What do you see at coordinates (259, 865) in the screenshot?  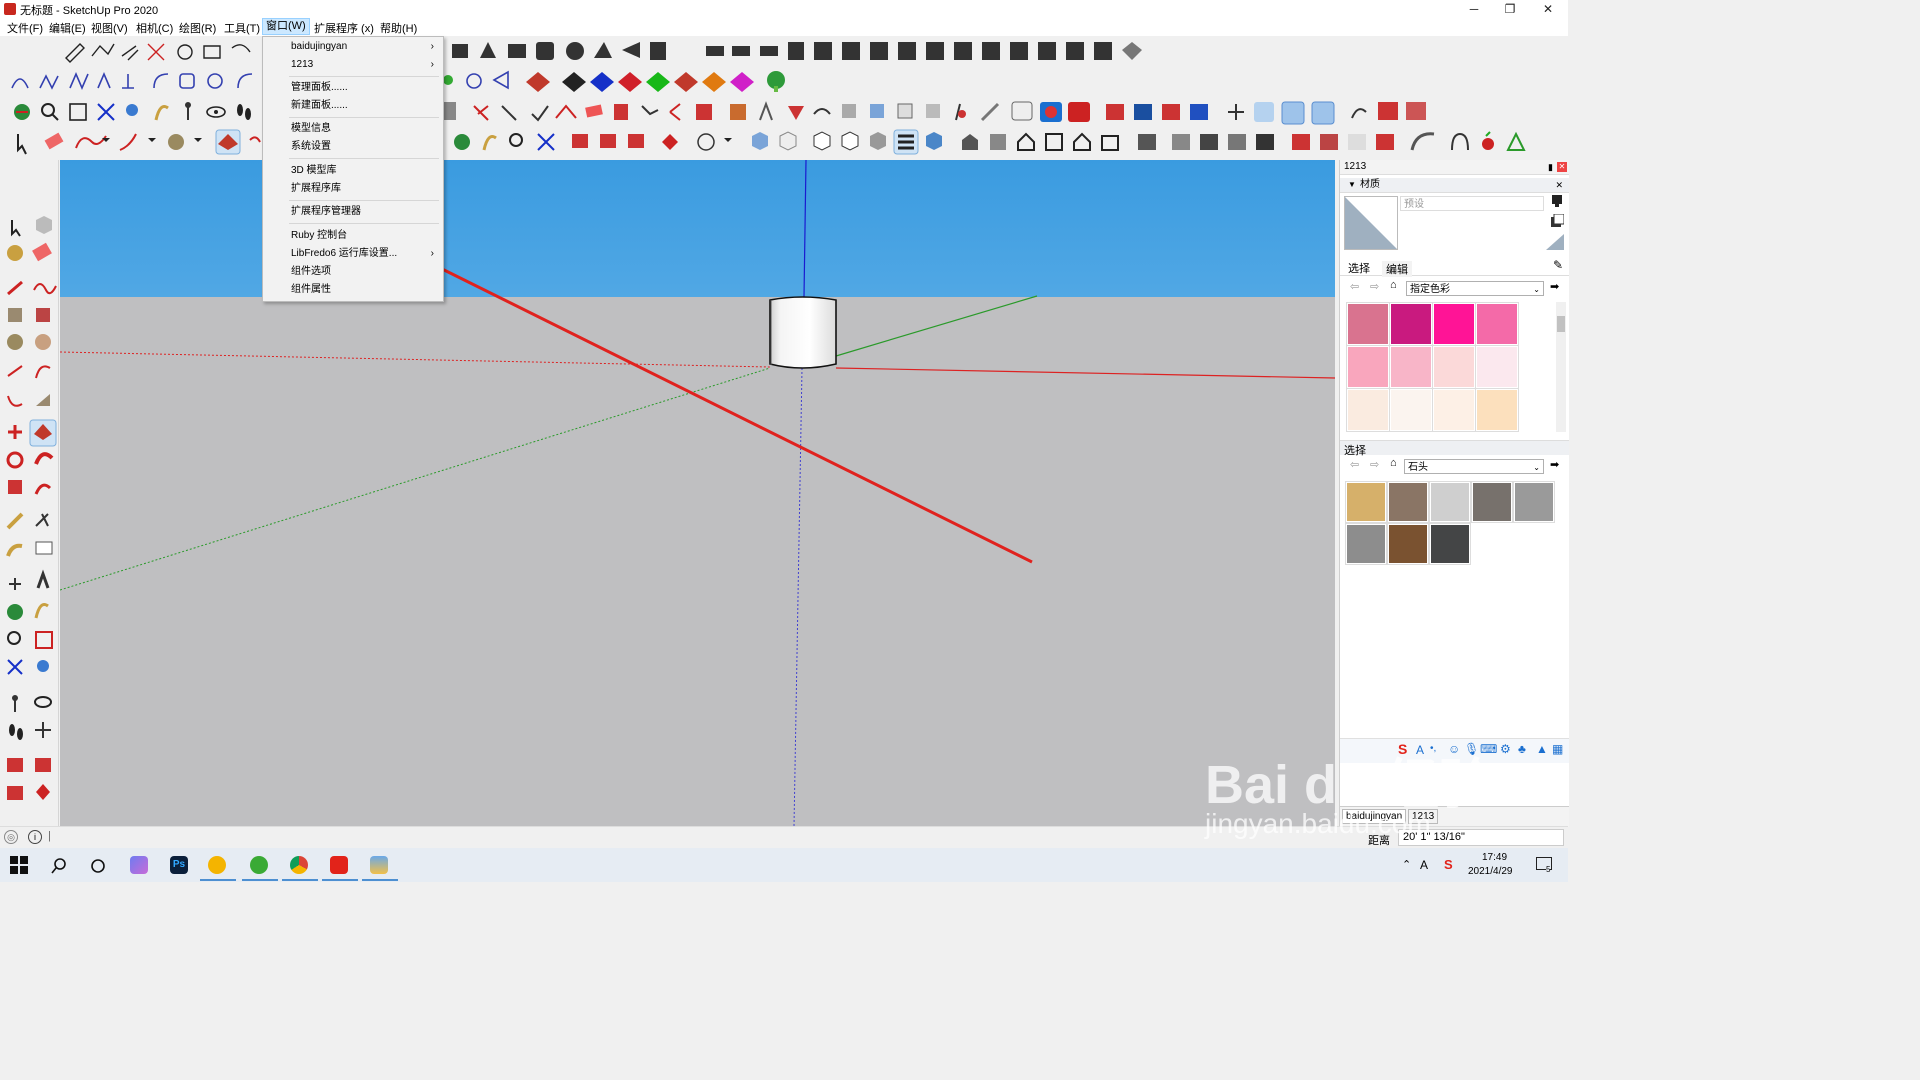 I see `qihoo-browser-icon` at bounding box center [259, 865].